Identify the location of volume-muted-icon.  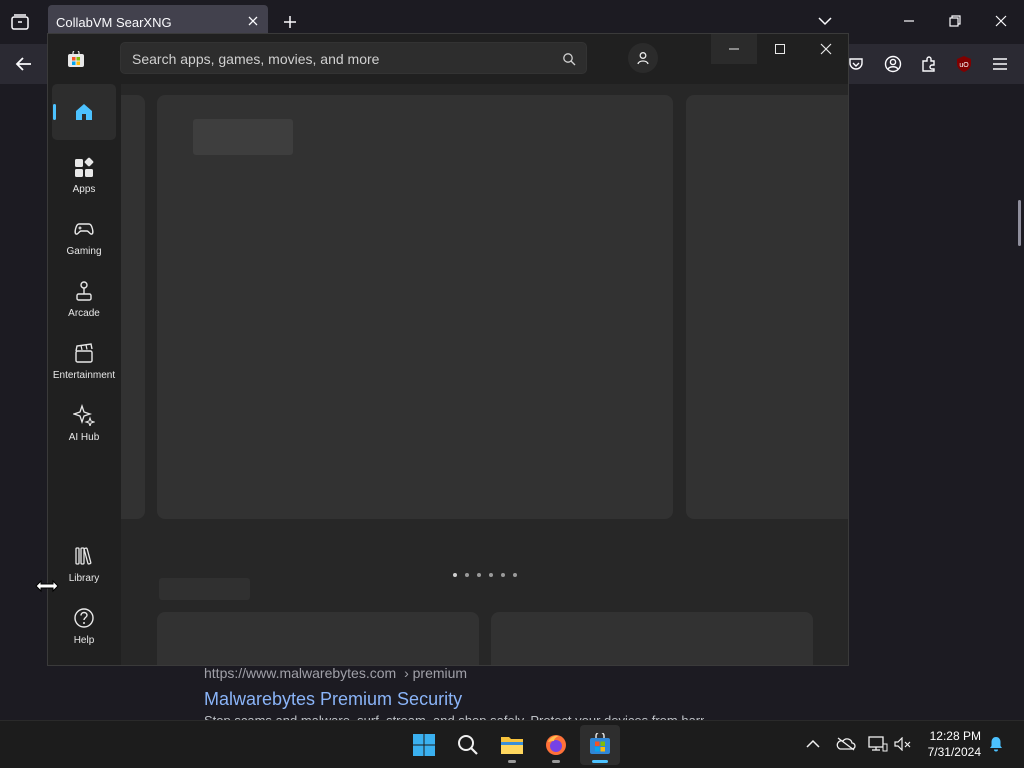
(903, 744).